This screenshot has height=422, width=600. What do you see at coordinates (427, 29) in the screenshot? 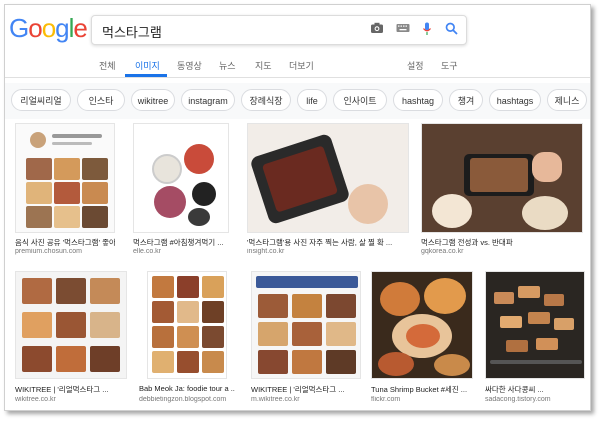
I see `microphone-icon` at bounding box center [427, 29].